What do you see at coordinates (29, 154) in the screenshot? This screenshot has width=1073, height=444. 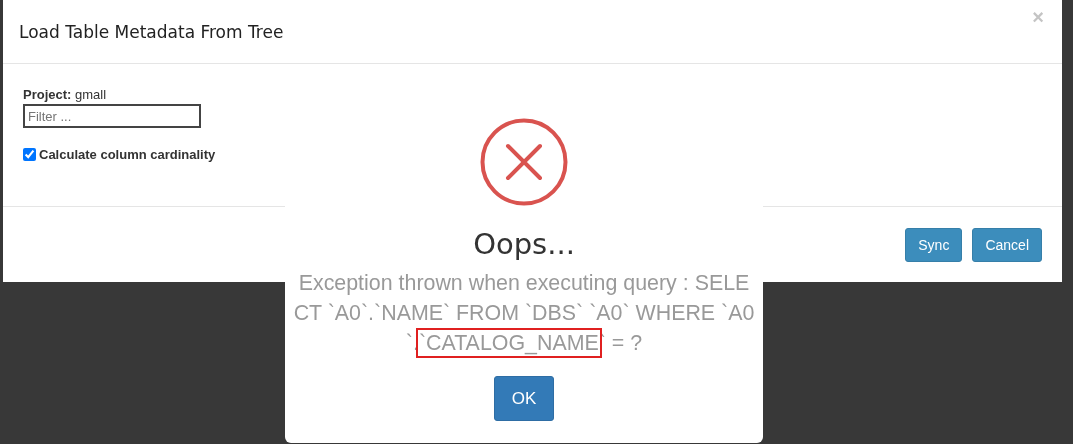 I see `checkbox` at bounding box center [29, 154].